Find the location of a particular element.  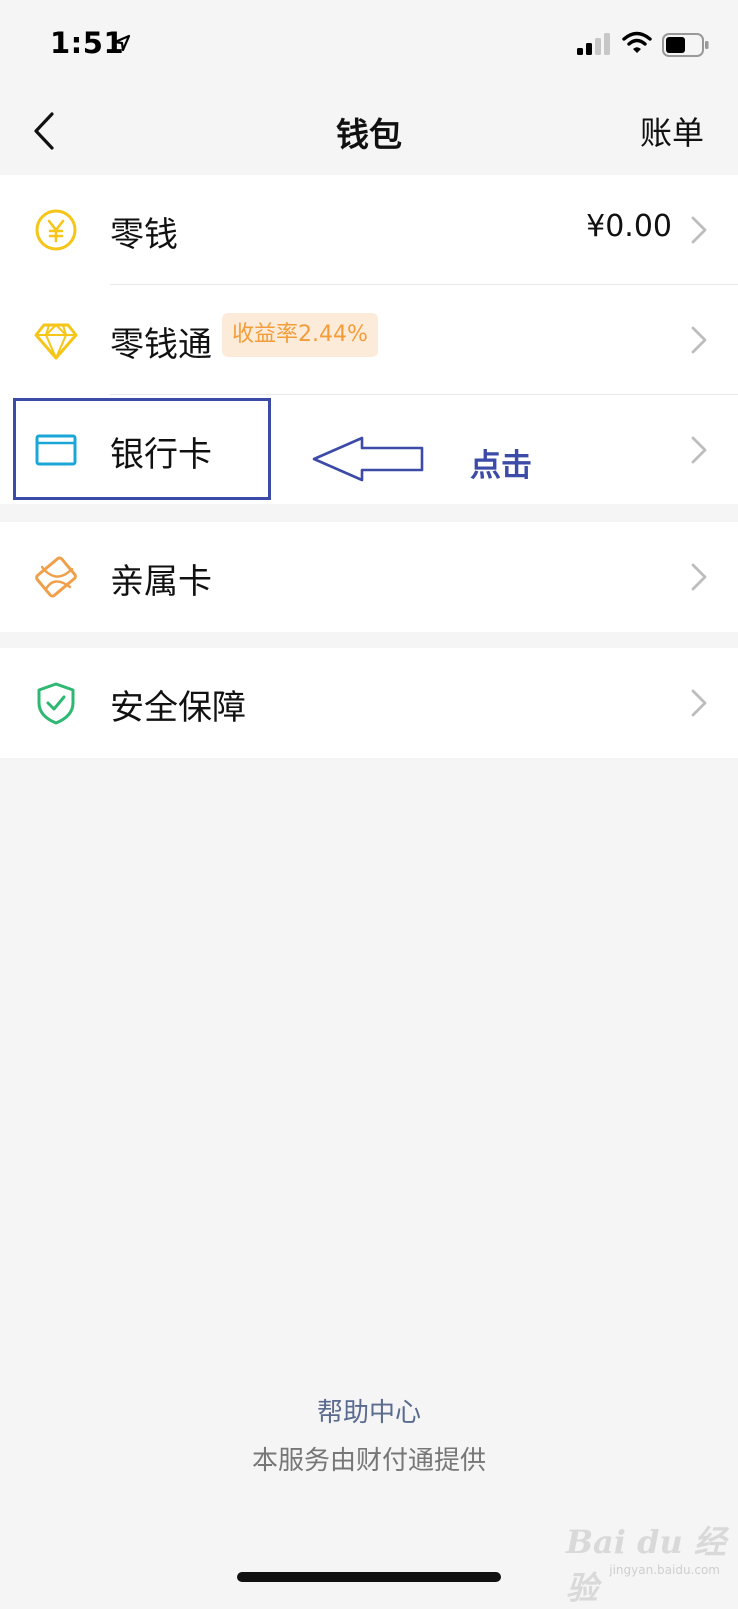

balance-value: ¥0.00 is located at coordinates (629, 226).